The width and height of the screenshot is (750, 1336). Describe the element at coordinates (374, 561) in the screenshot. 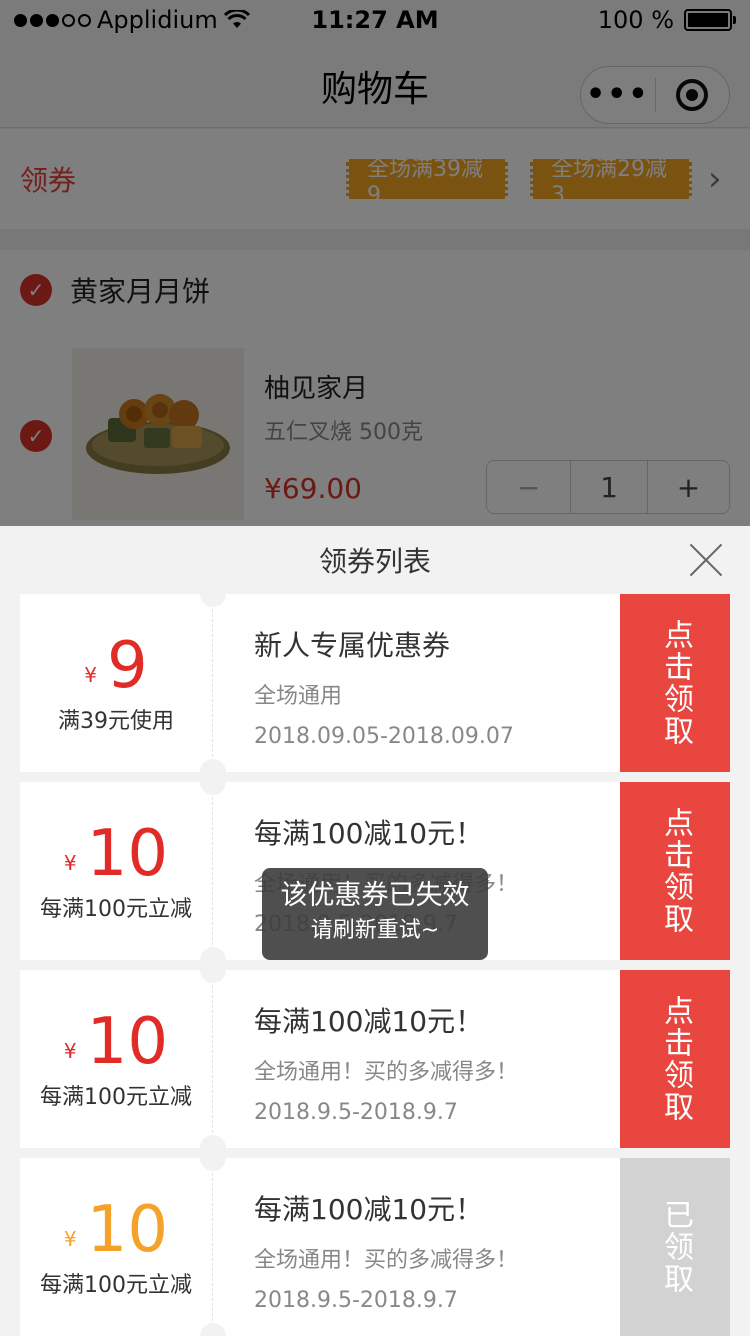

I see `sheet-title: 领券列表` at that location.